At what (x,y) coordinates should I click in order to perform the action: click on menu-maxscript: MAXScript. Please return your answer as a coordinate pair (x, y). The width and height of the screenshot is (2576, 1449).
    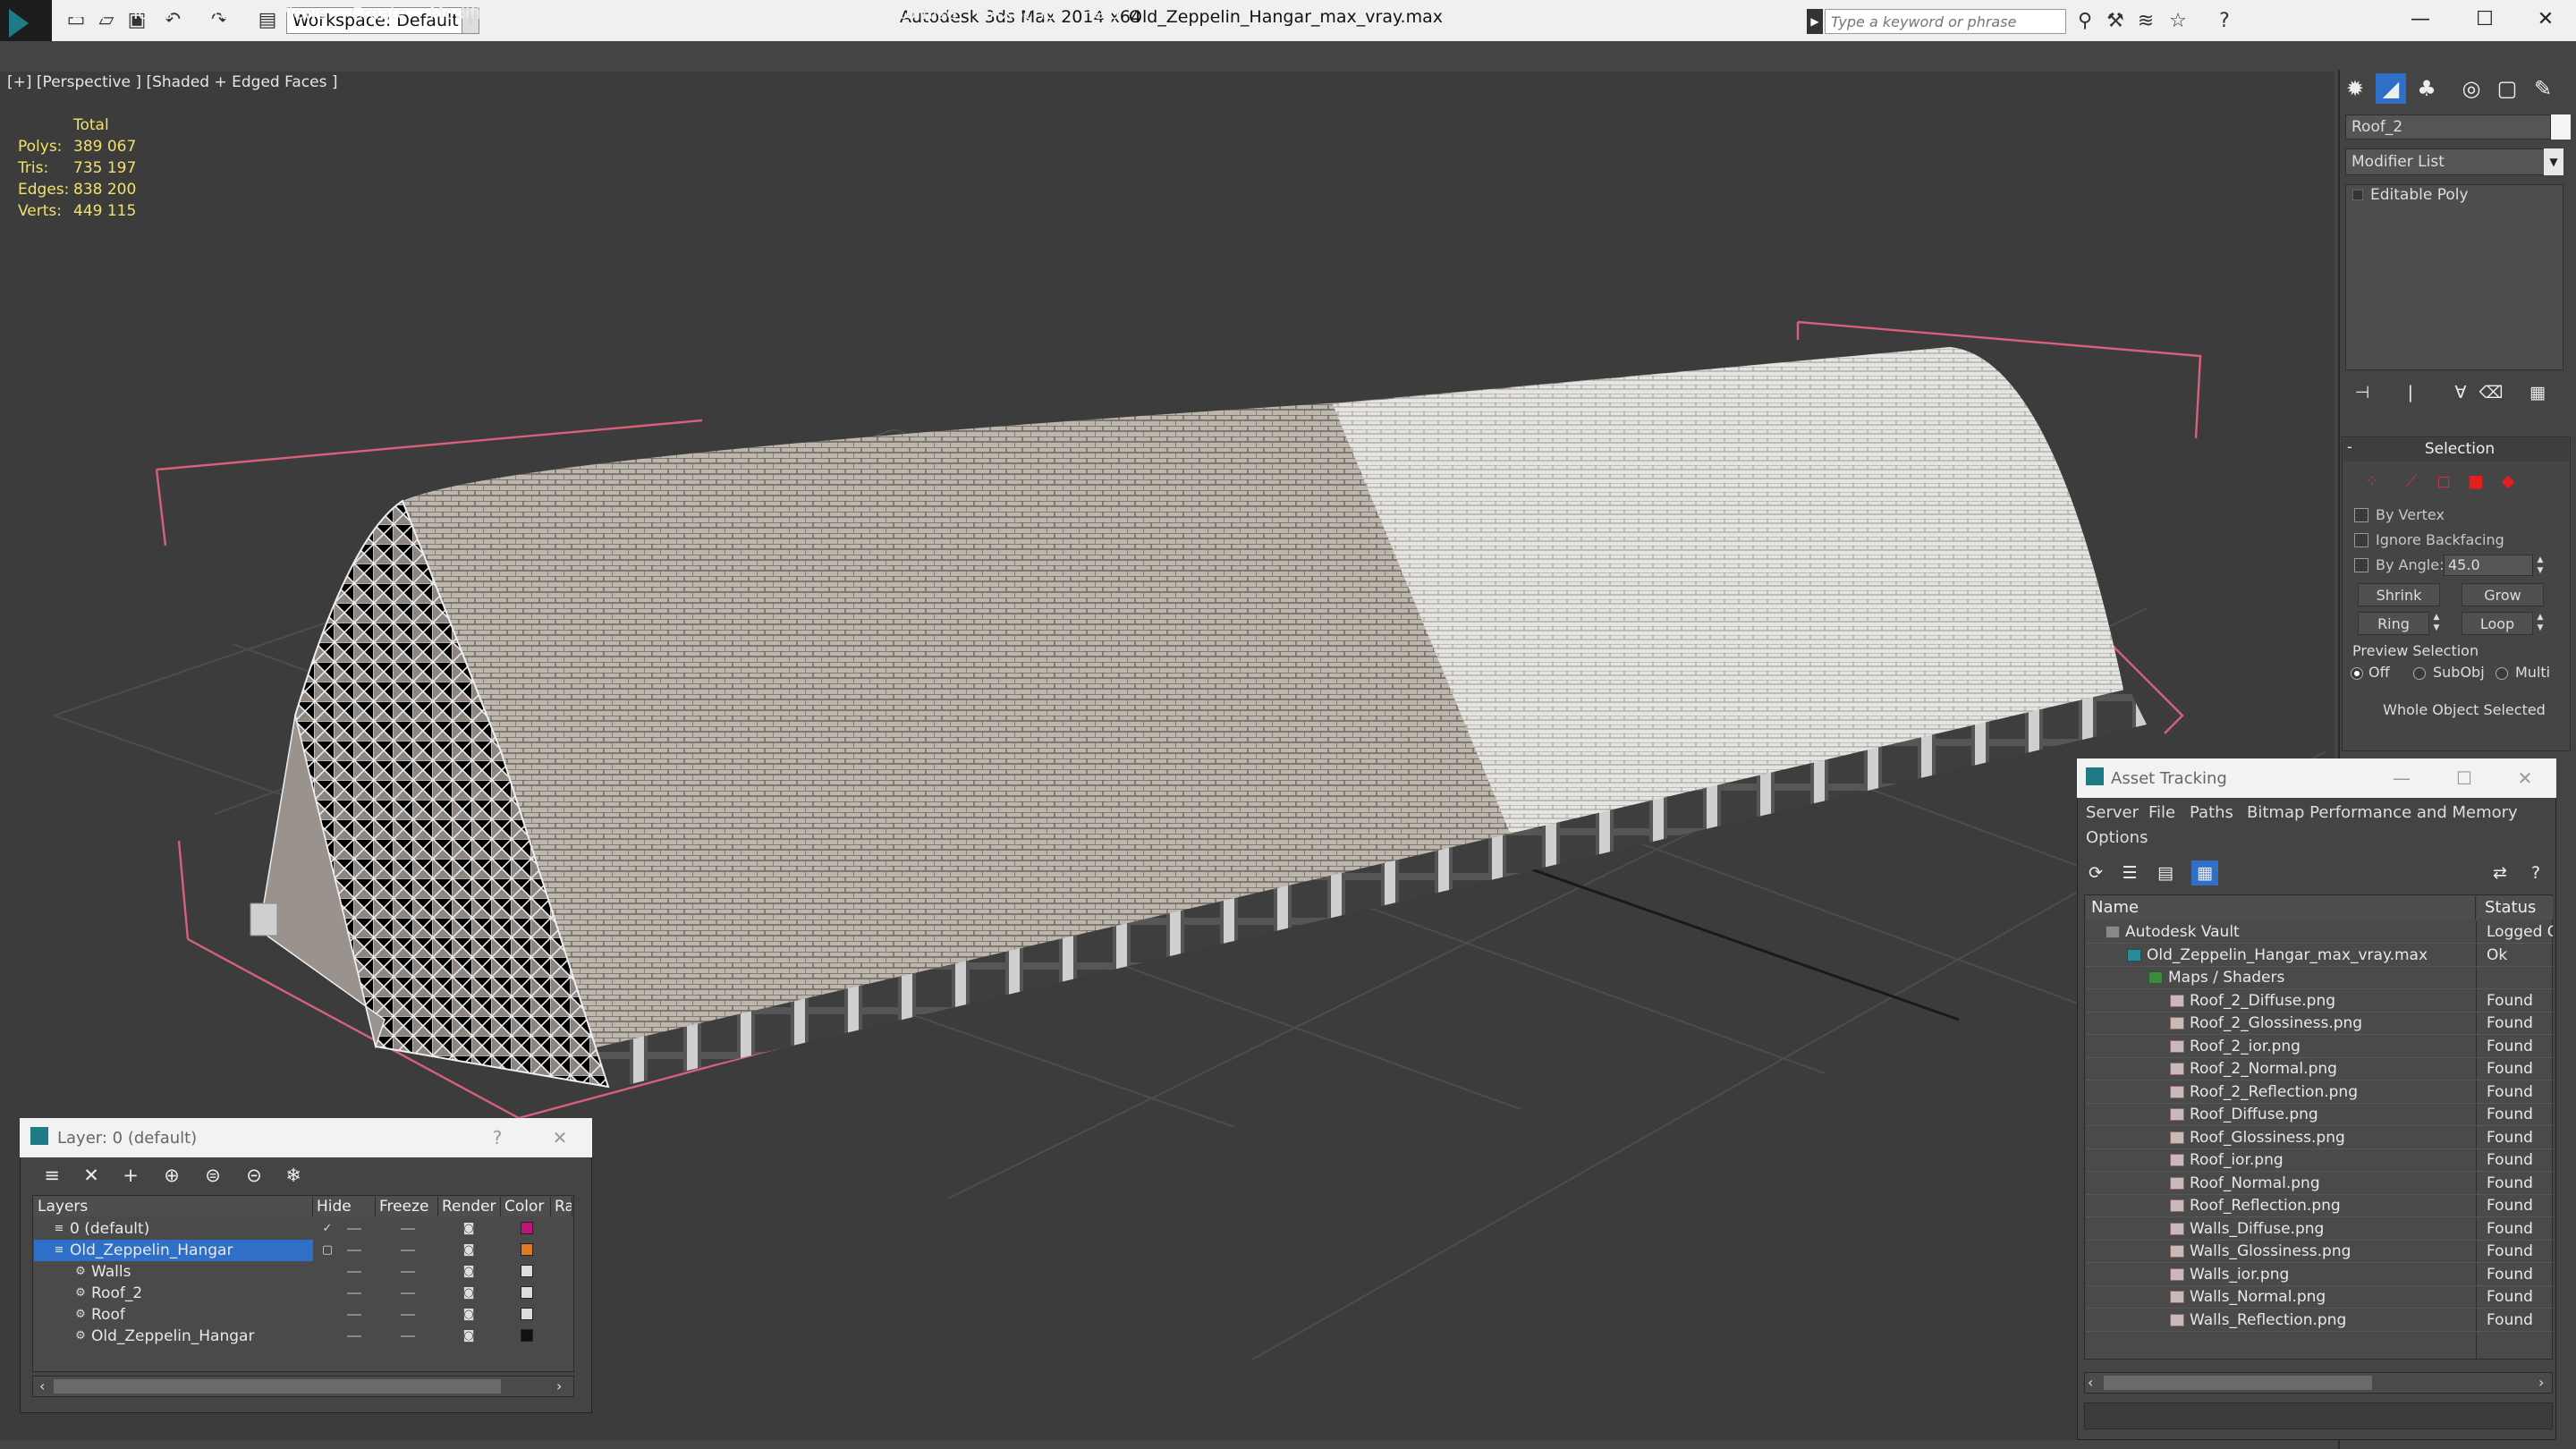
    Looking at the image, I should click on (1019, 13).